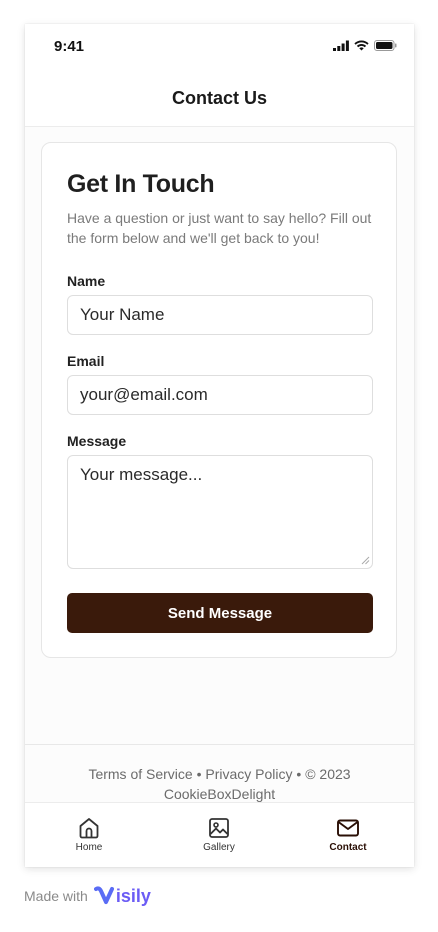  I want to click on nav-label-home: Home, so click(89, 847).